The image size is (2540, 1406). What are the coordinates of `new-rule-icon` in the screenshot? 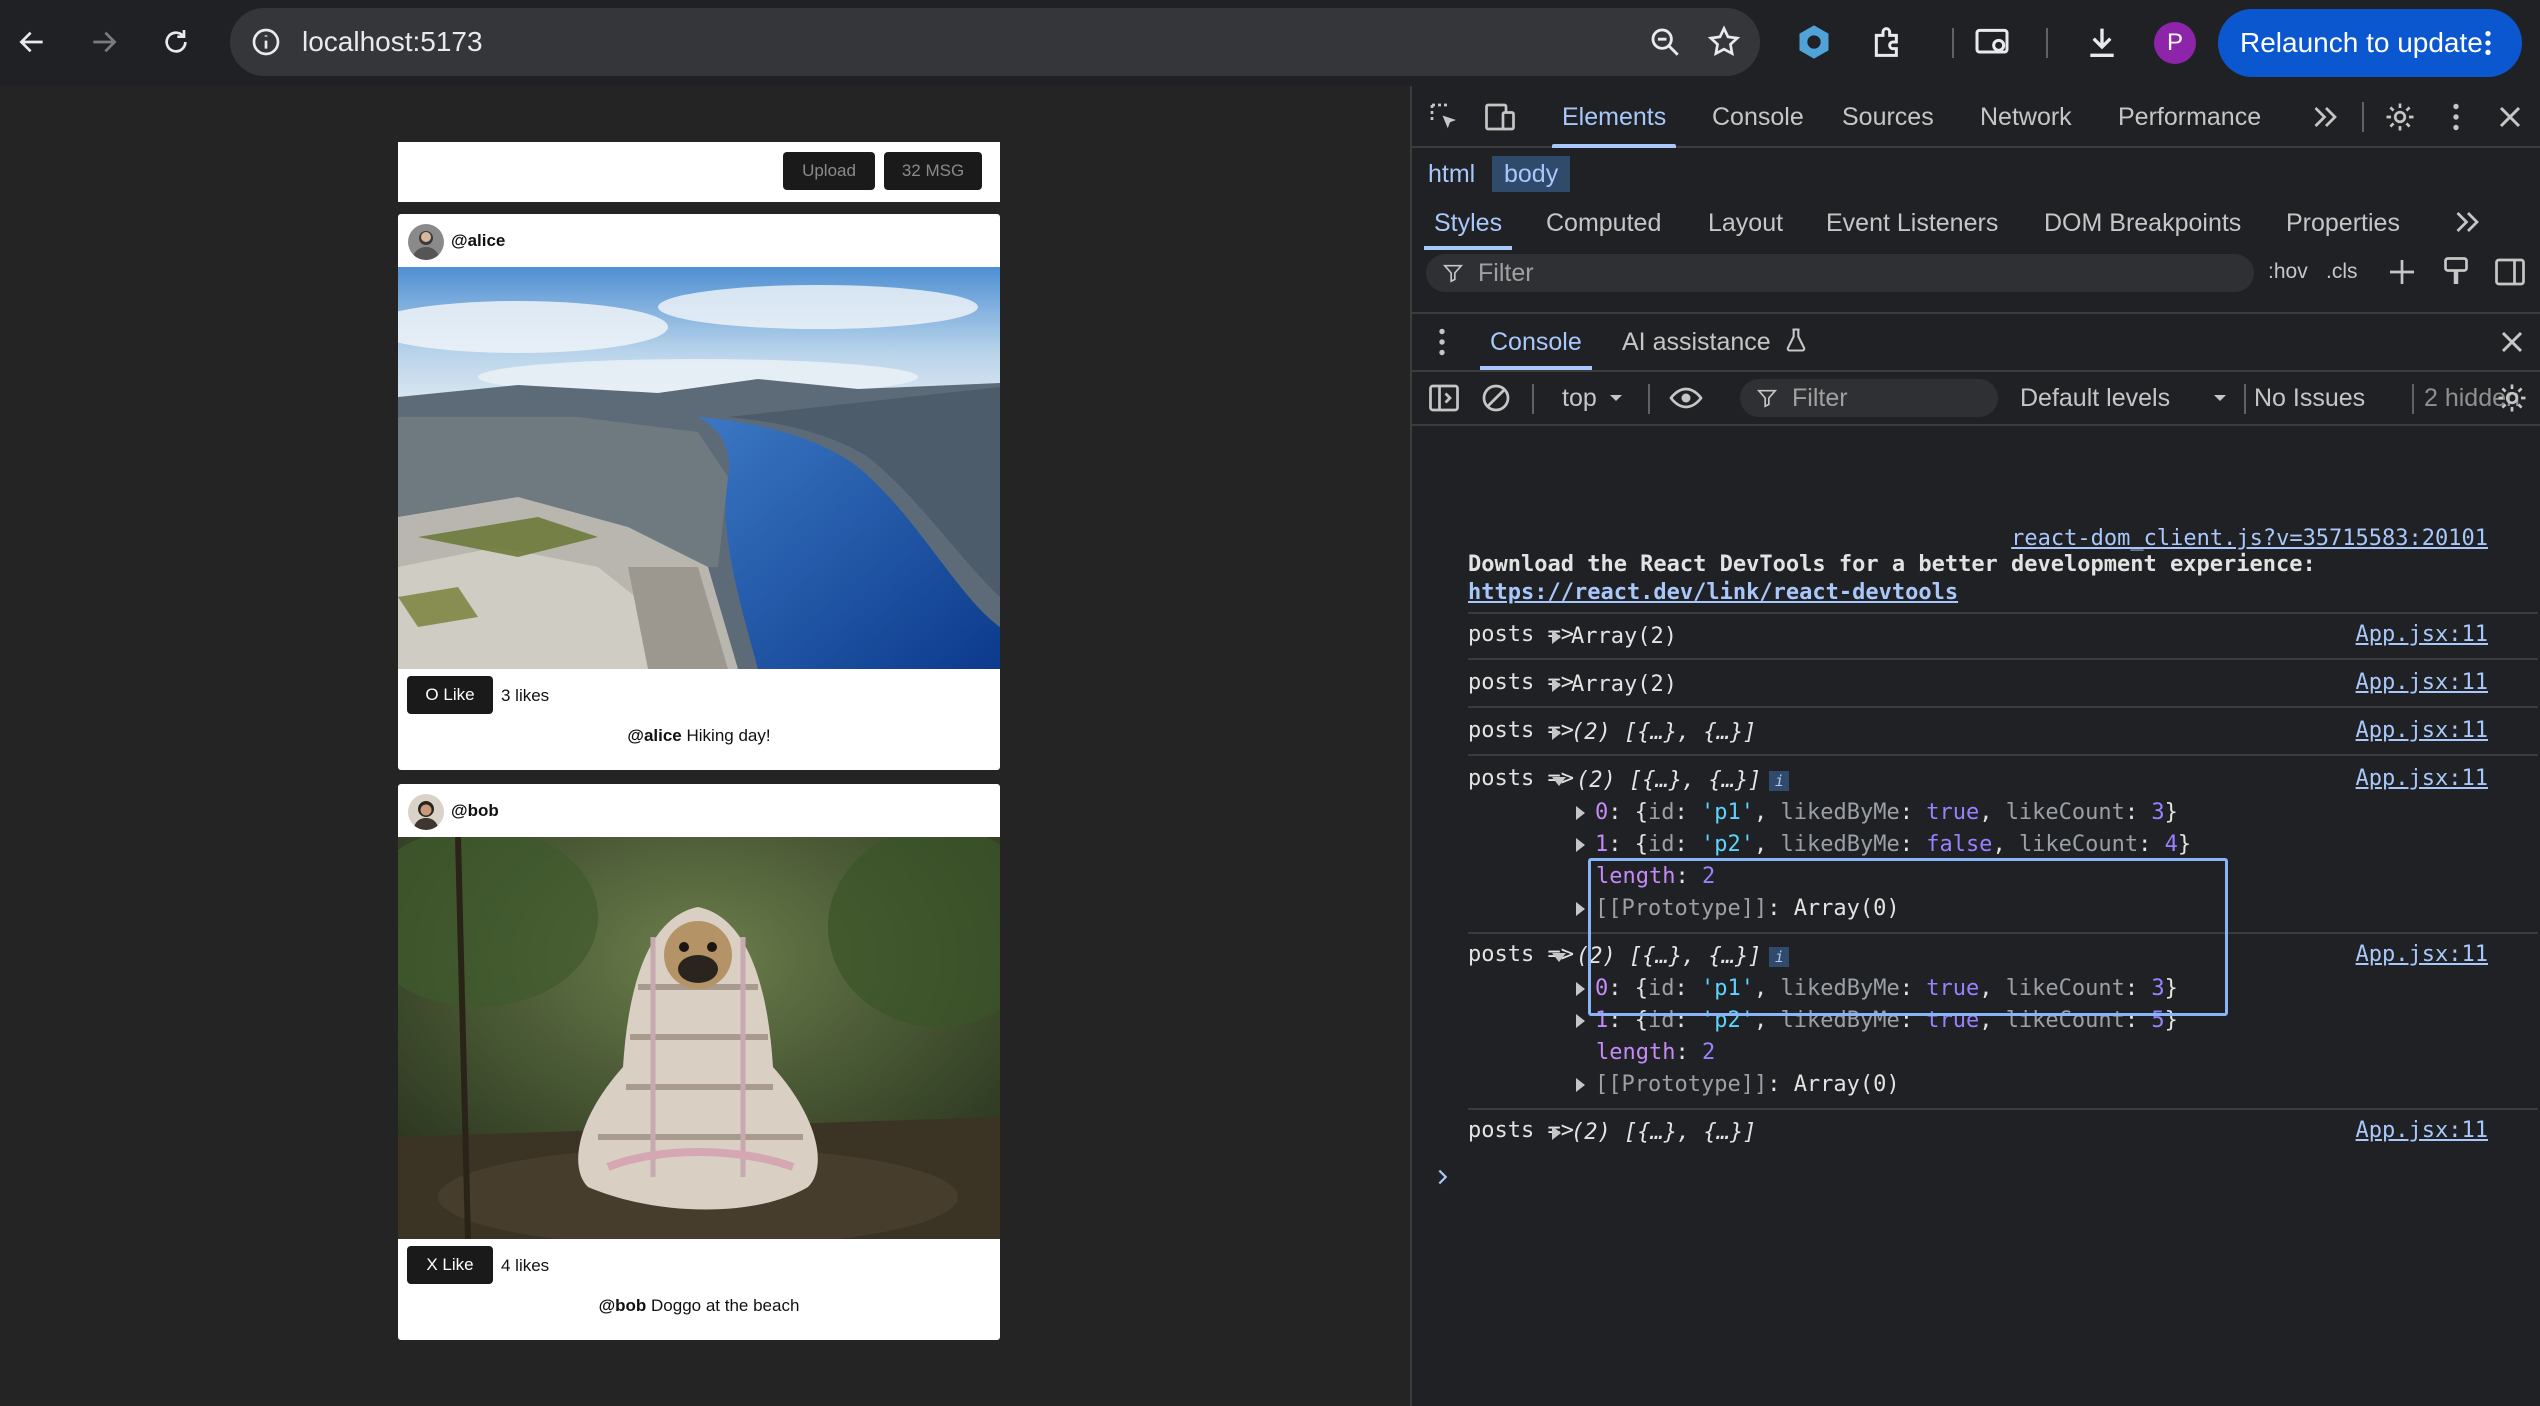 It's located at (2402, 272).